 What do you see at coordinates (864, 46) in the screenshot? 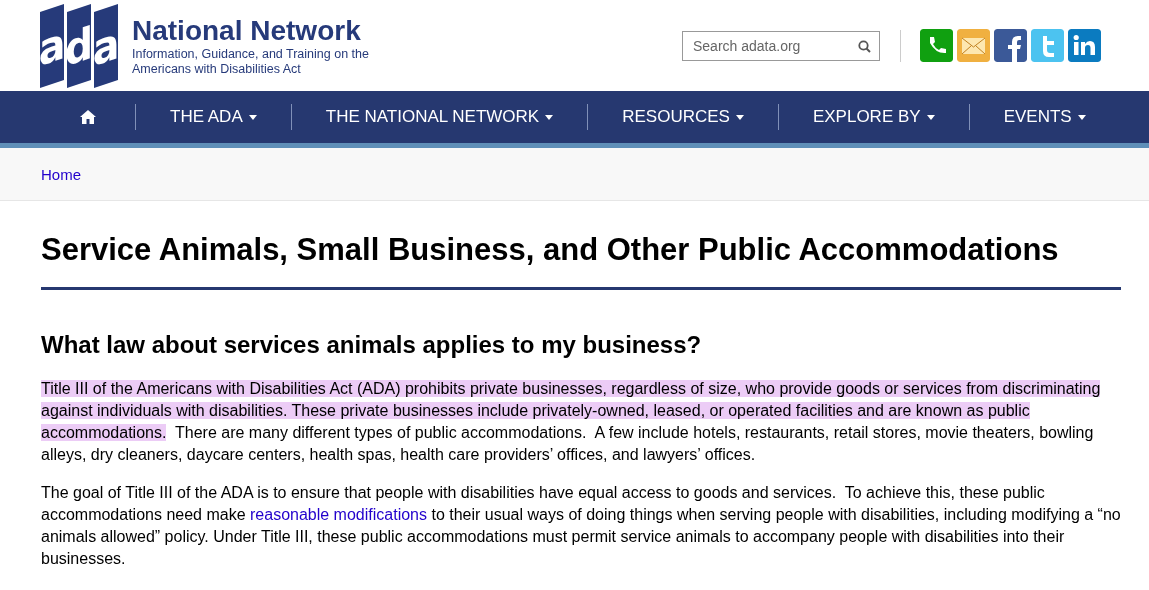
I see `search-icon` at bounding box center [864, 46].